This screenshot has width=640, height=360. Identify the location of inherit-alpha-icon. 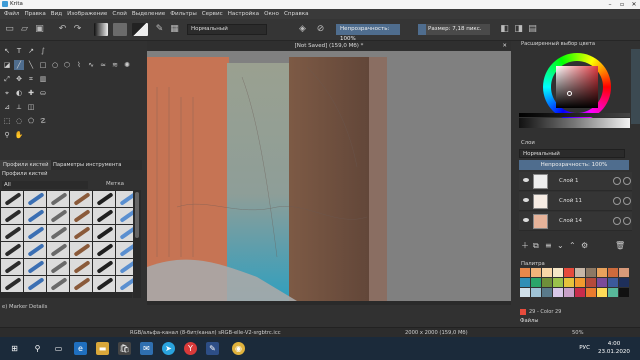
(627, 201).